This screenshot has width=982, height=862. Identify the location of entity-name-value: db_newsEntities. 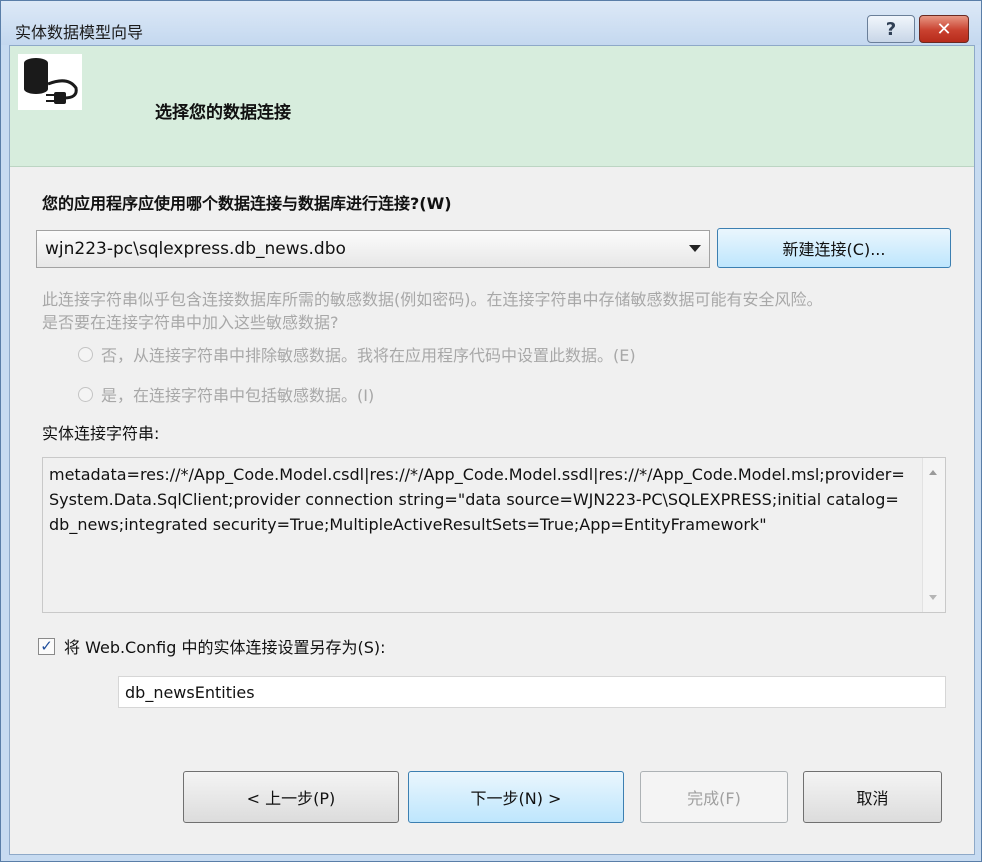
(190, 692).